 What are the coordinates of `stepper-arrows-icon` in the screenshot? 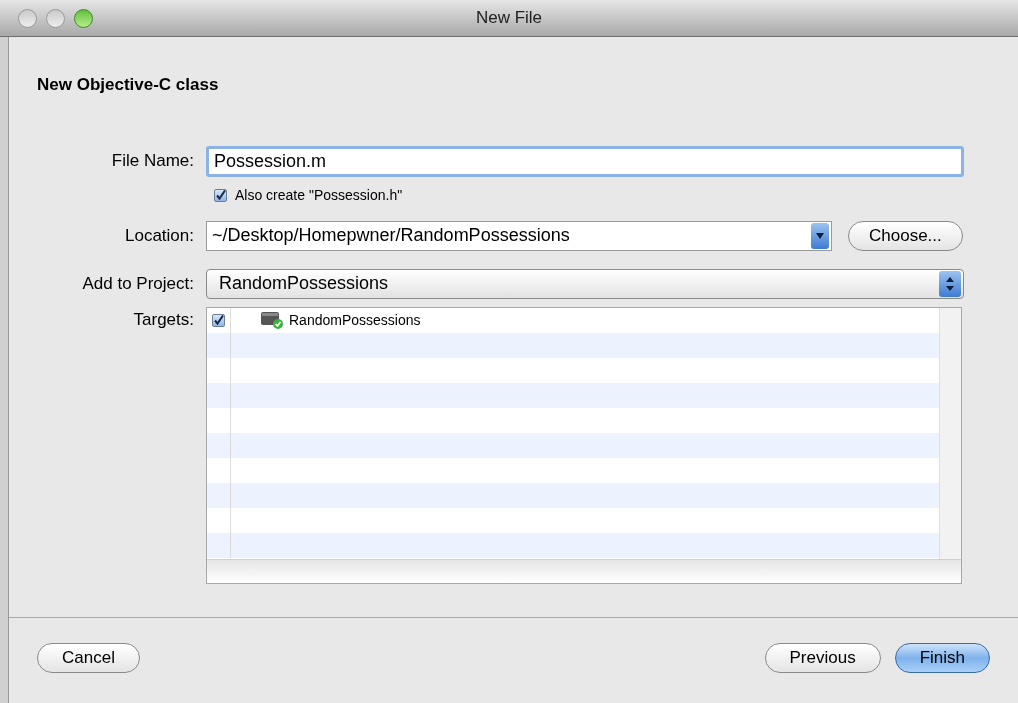 It's located at (950, 283).